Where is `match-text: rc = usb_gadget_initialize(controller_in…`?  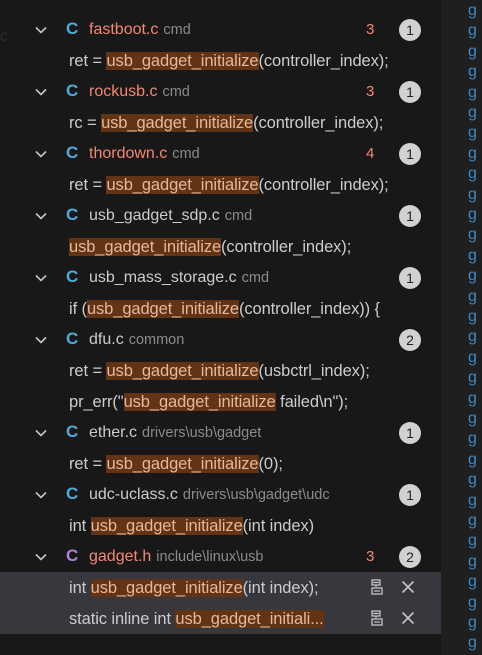 match-text: rc = usb_gadget_initialize(controller_in… is located at coordinates (226, 123).